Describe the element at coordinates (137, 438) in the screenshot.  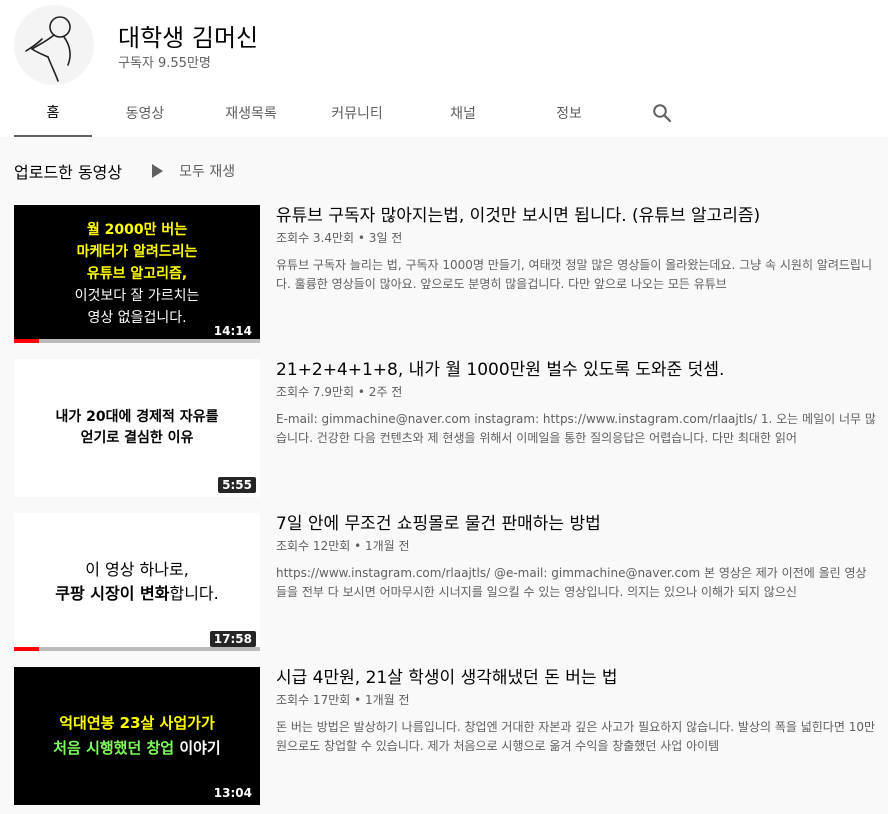
I see `thumbnail-text-line: 얻기로 결심한 이유` at that location.